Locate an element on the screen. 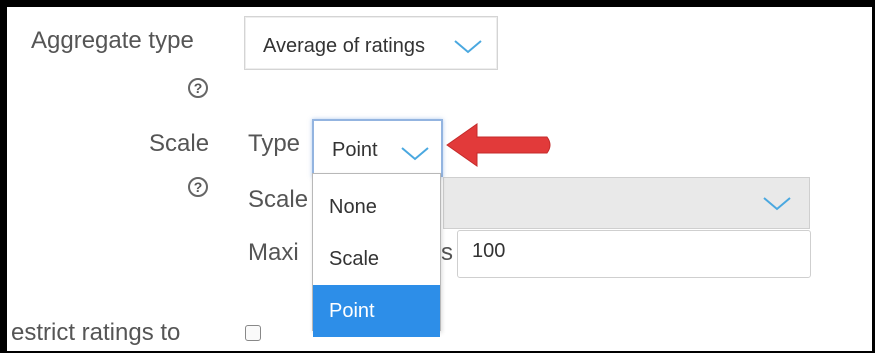 The width and height of the screenshot is (875, 353). dropdown-option-scale: Scale is located at coordinates (376, 259).